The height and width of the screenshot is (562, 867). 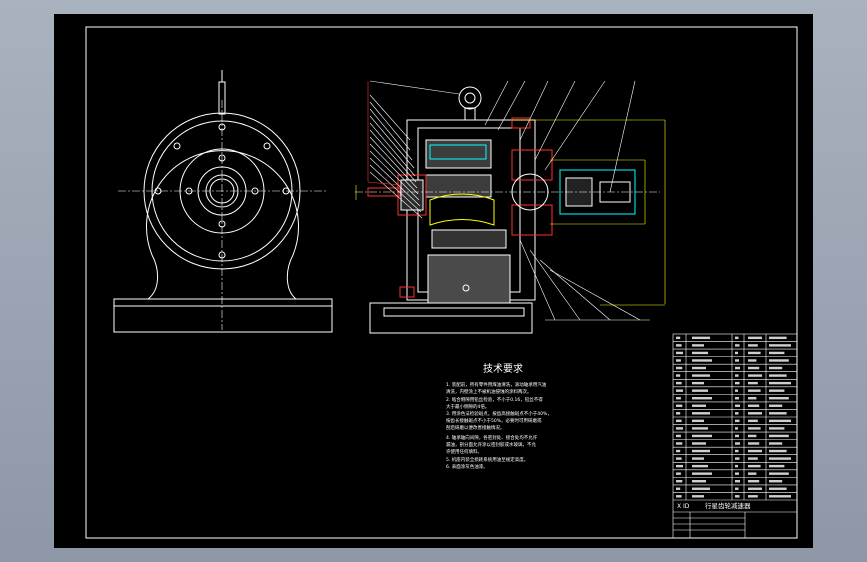 I want to click on tech-note: 1. 装配前，所有零件用煤油清洗，滚动轴承用汽油, so click(x=496, y=384).